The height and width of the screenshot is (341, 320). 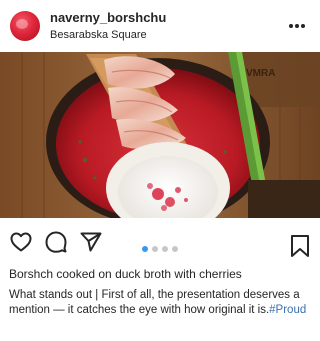 I want to click on send-icon, so click(x=91, y=242).